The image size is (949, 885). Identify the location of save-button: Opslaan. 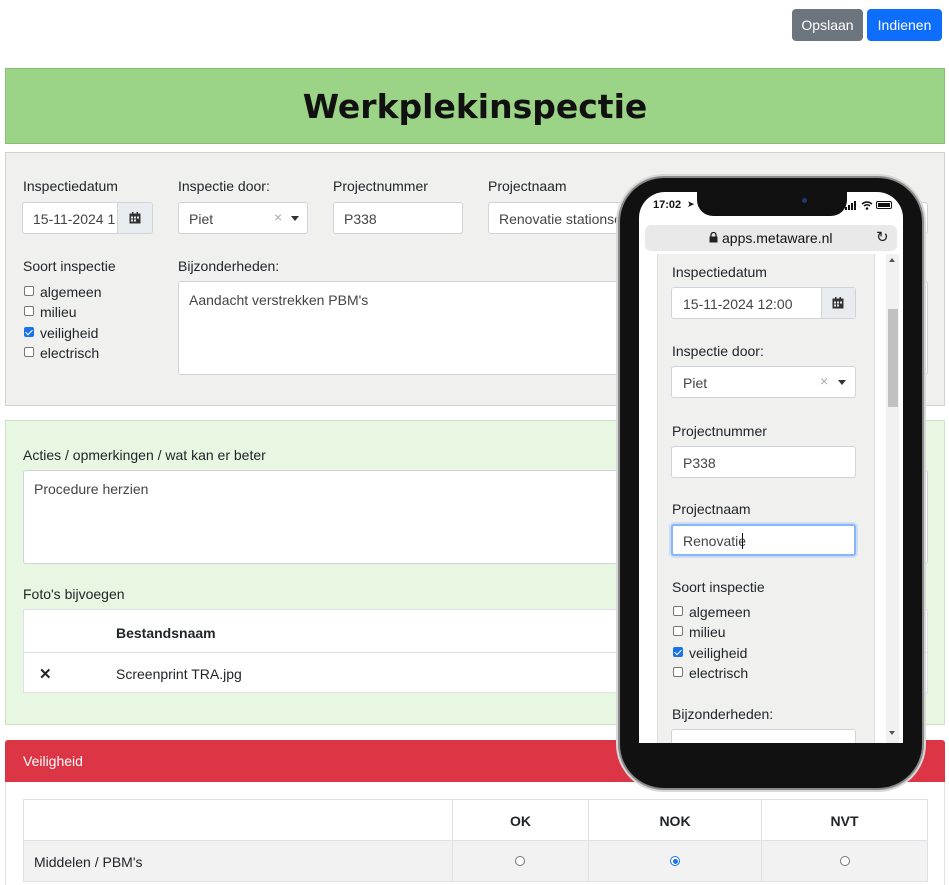
(827, 25).